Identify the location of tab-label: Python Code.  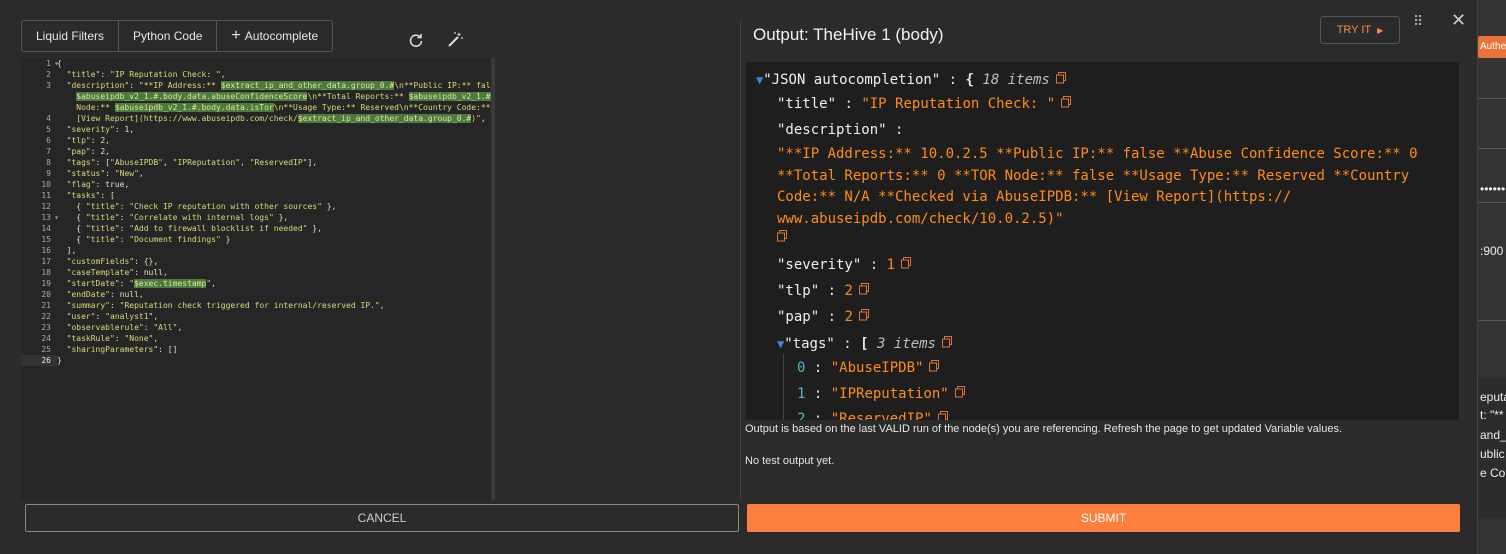
(168, 36).